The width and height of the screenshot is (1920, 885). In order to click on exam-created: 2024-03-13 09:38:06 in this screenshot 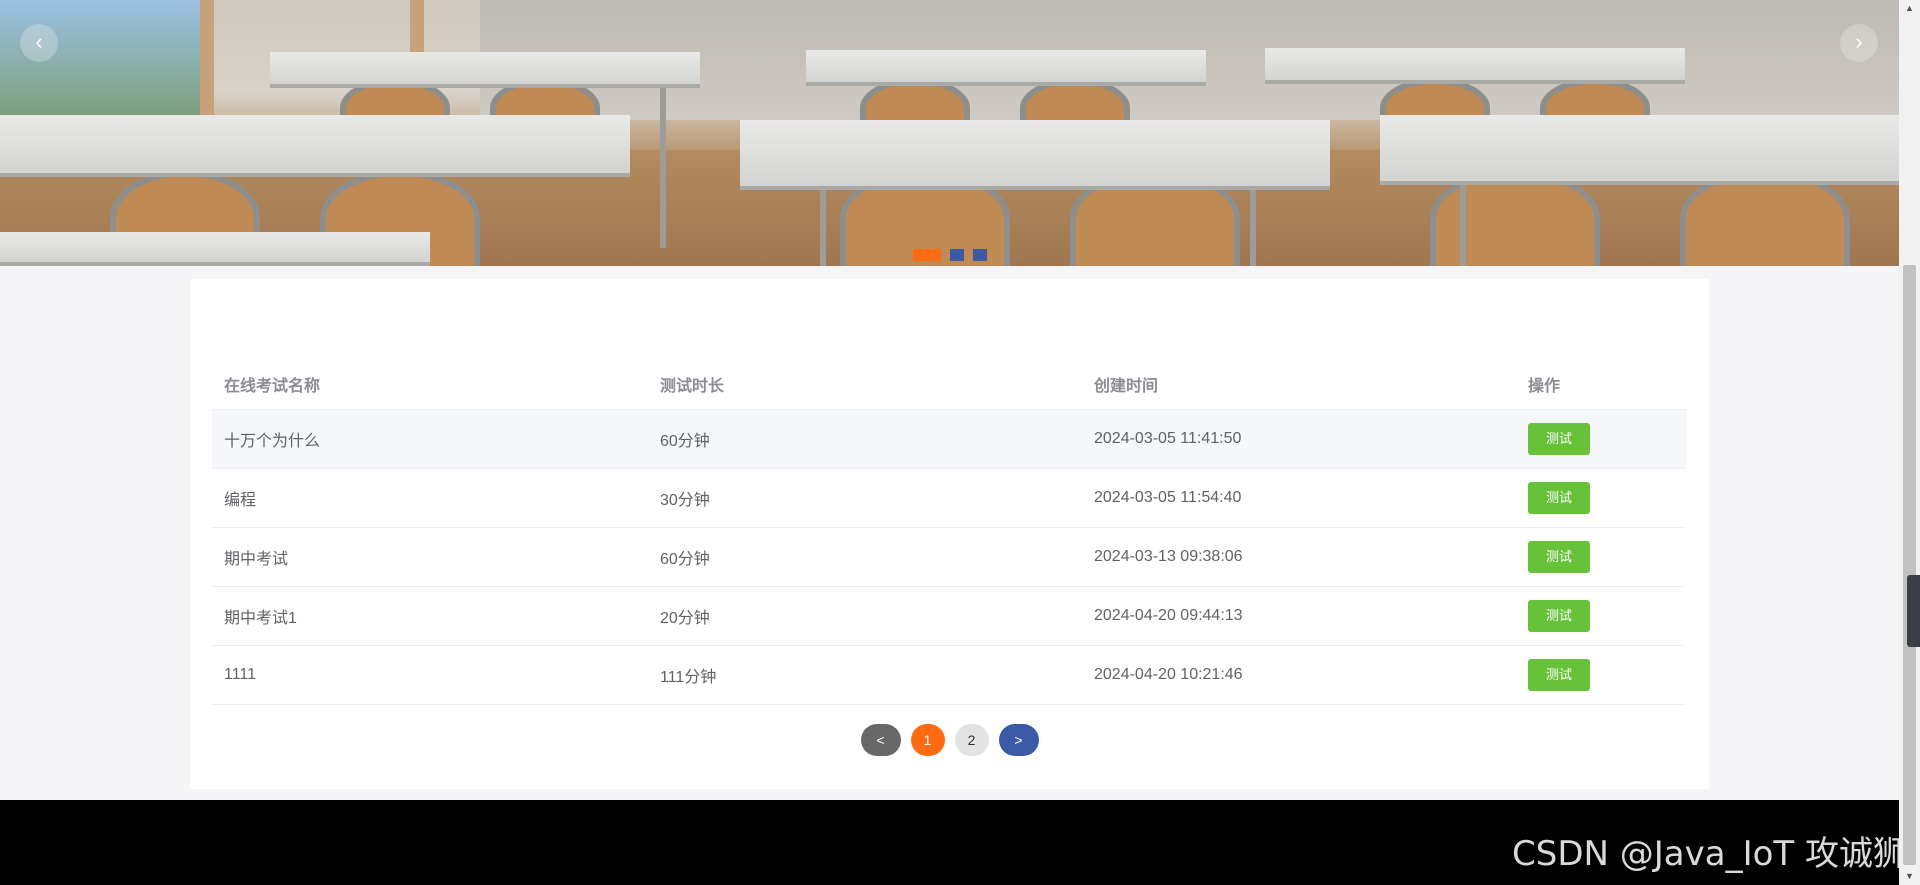, I will do `click(1299, 556)`.